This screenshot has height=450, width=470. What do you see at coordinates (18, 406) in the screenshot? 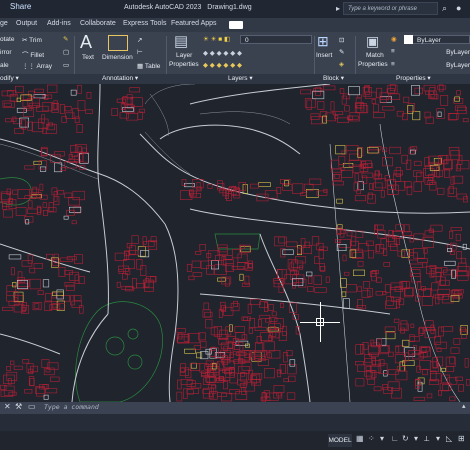
I see `wrench-icon: ⚒` at bounding box center [18, 406].